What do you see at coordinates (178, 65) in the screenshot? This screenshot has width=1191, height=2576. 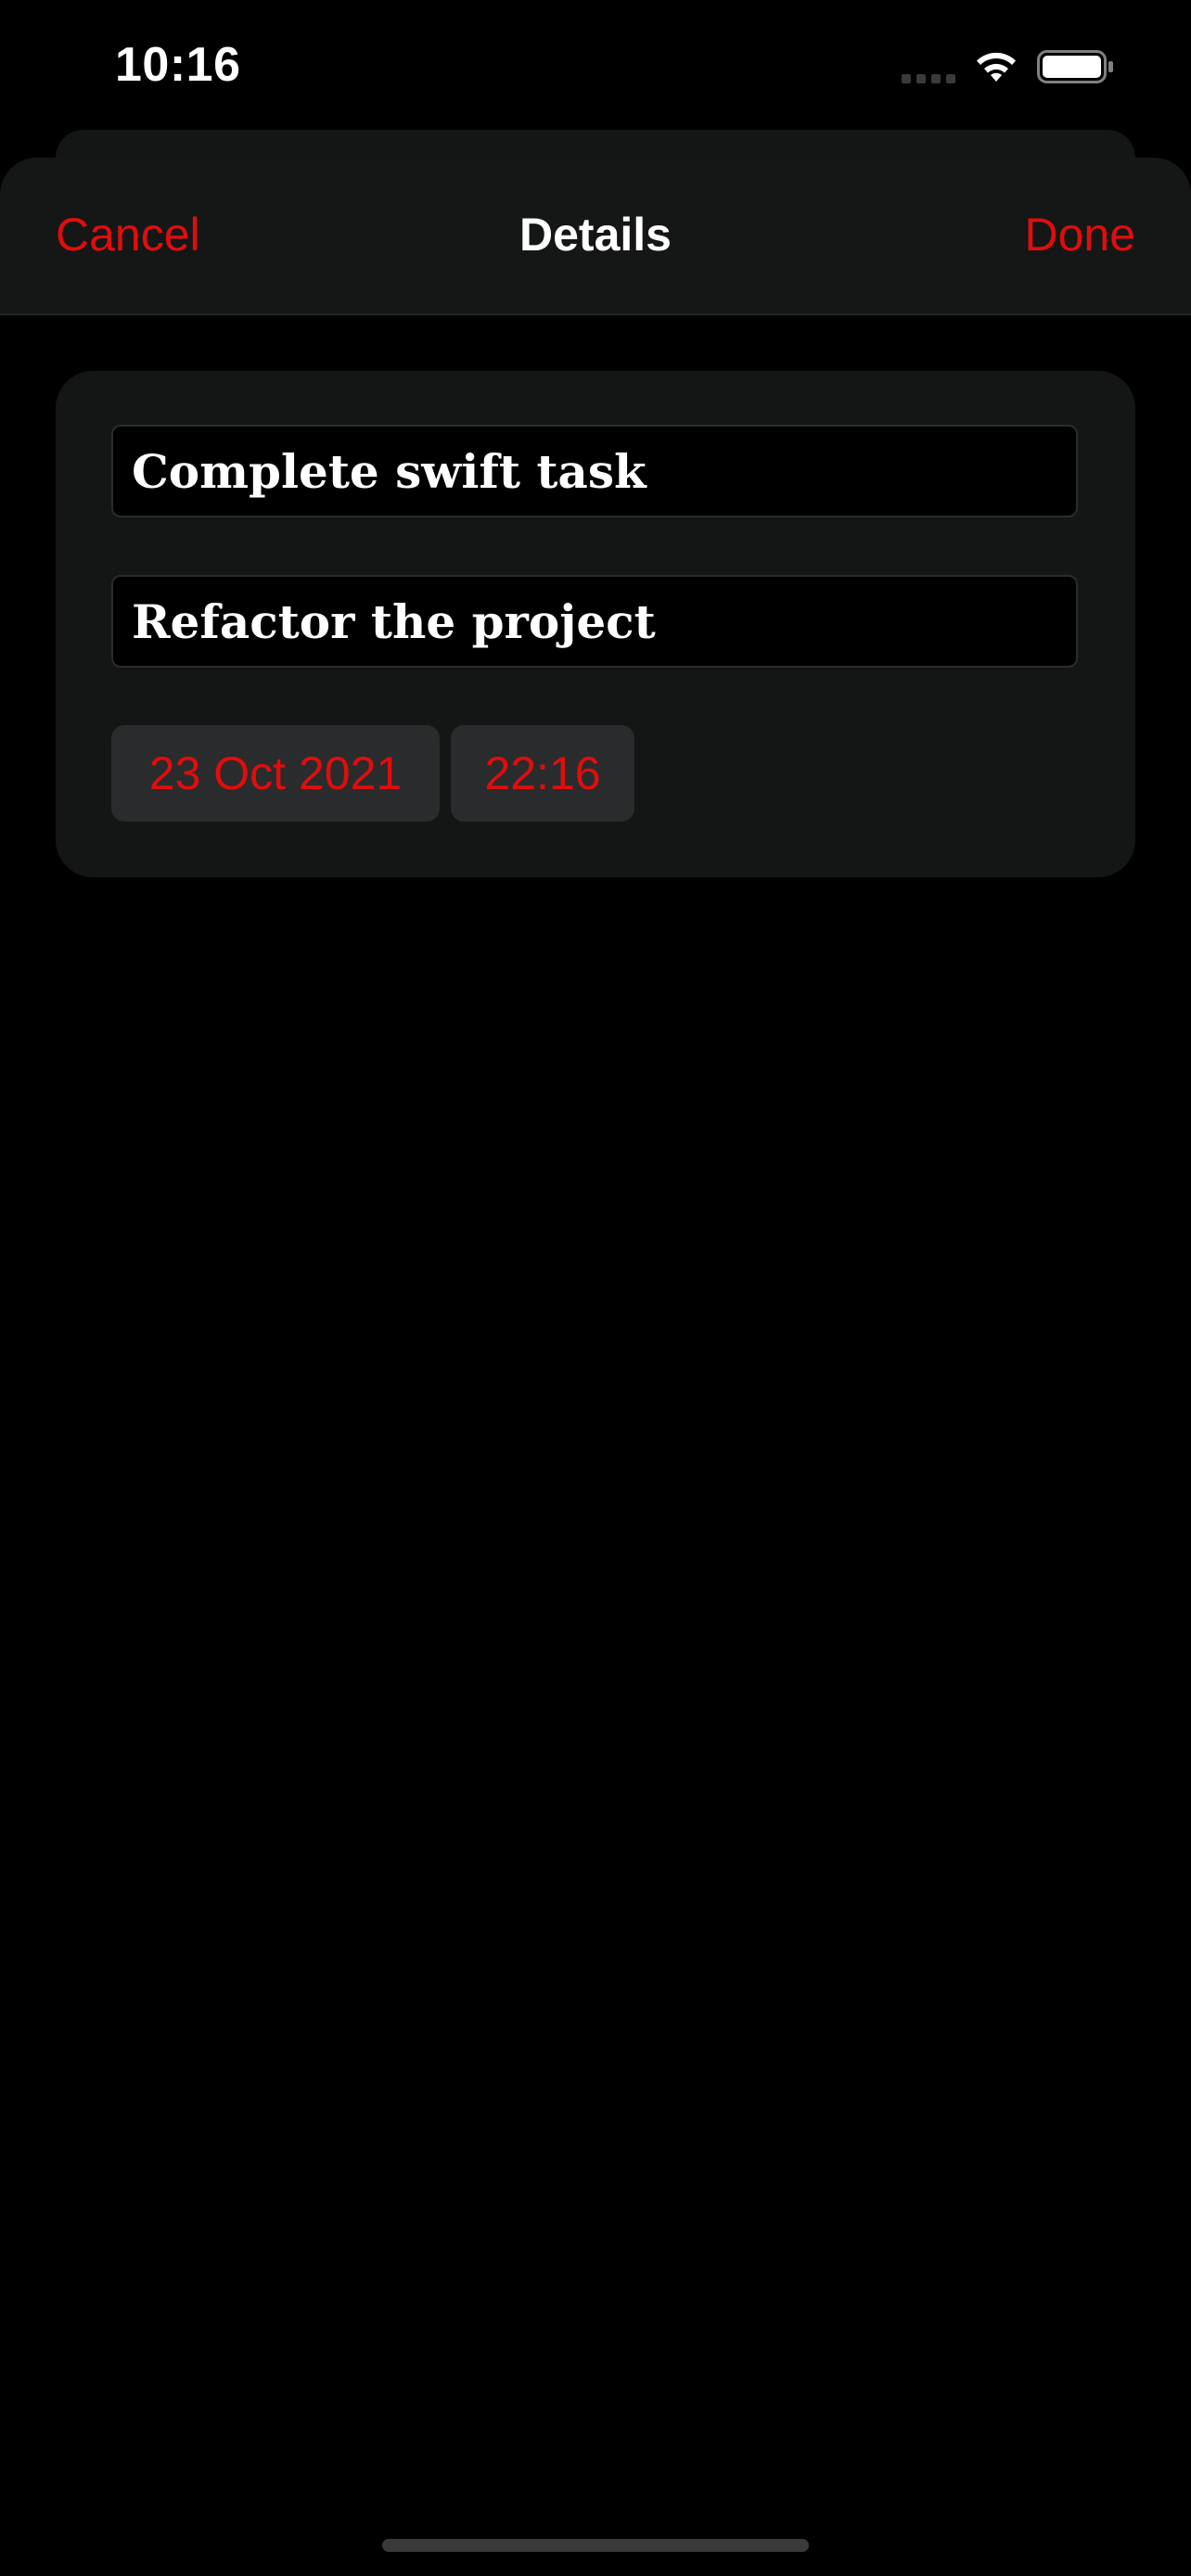 I see `status-time: 10:16` at bounding box center [178, 65].